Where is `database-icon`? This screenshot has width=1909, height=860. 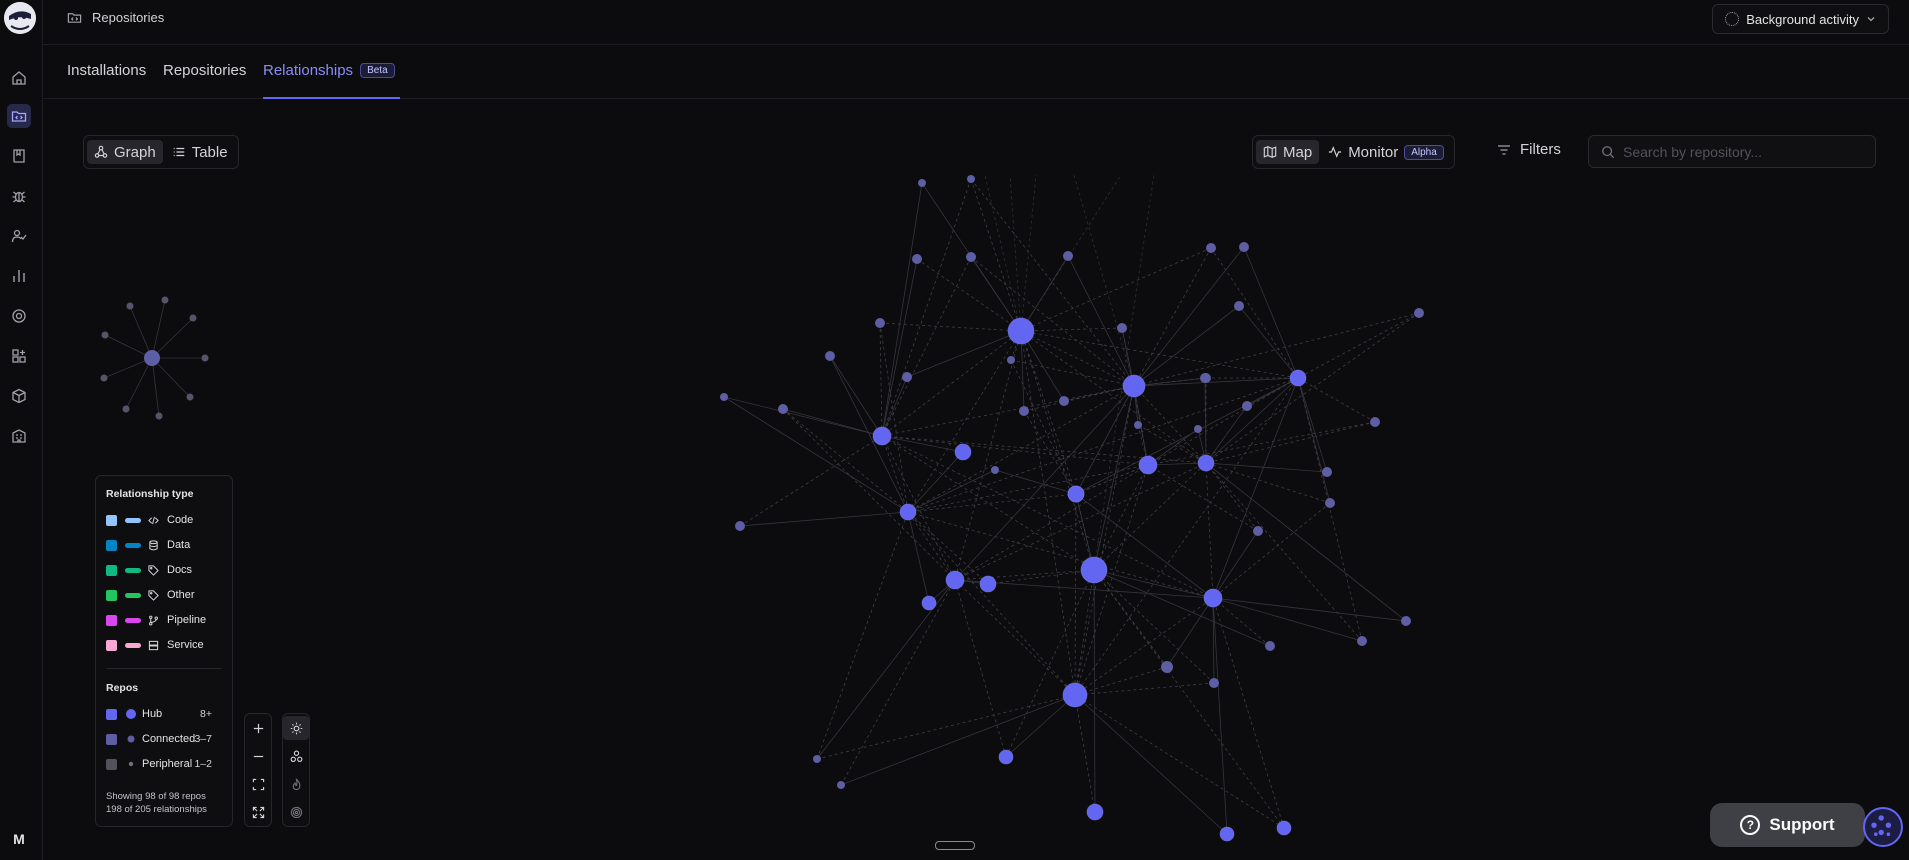 database-icon is located at coordinates (154, 545).